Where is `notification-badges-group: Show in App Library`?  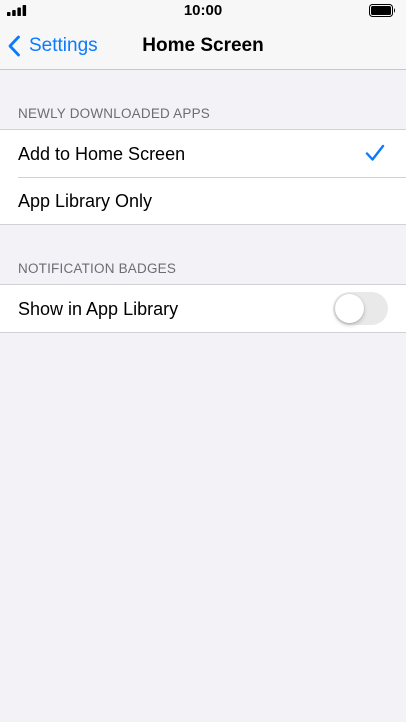 notification-badges-group: Show in App Library is located at coordinates (203, 308).